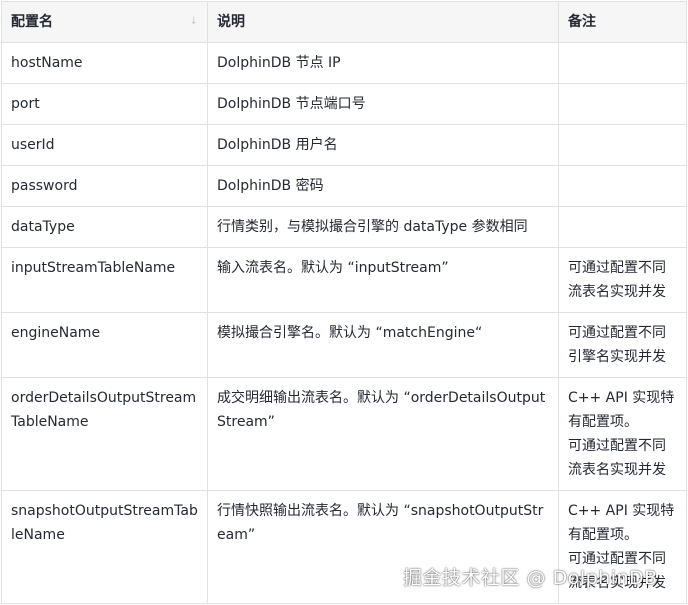  Describe the element at coordinates (104, 145) in the screenshot. I see `config-name-cell: userId` at that location.